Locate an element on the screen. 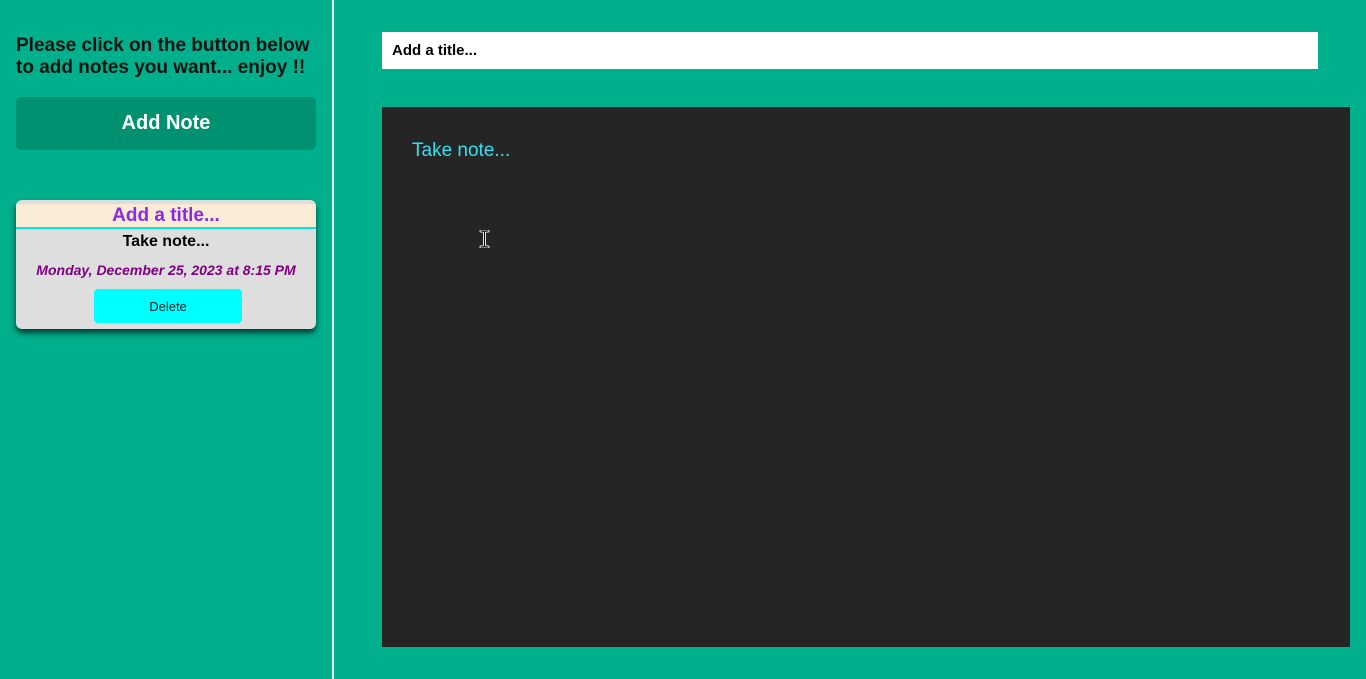 This screenshot has width=1366, height=679. note-date: Monday, December 25, 2023 at 8:15 PM is located at coordinates (166, 270).